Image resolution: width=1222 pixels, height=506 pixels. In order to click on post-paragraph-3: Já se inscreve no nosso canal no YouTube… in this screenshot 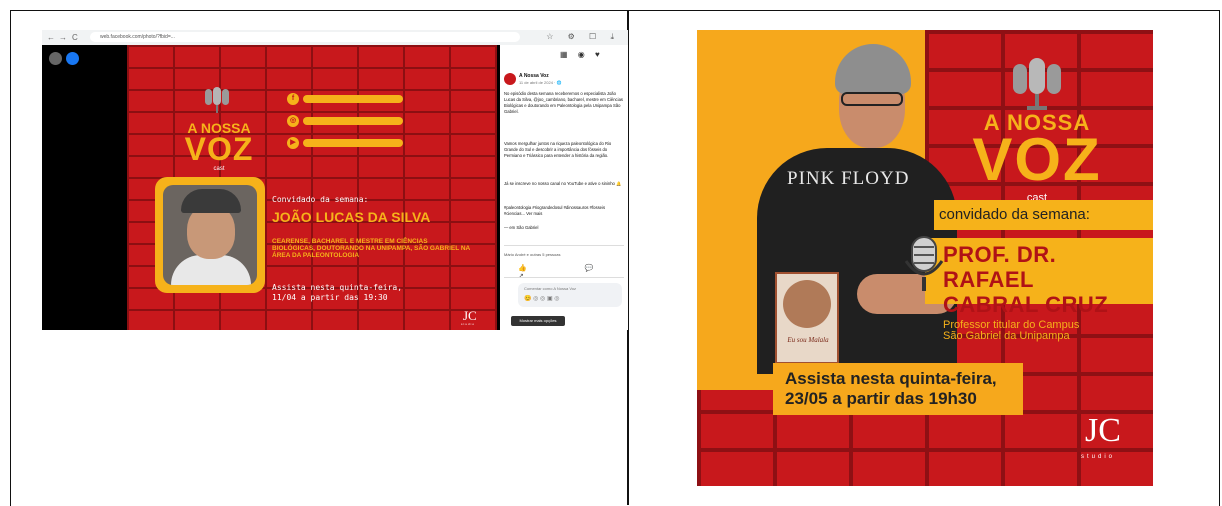, I will do `click(563, 183)`.